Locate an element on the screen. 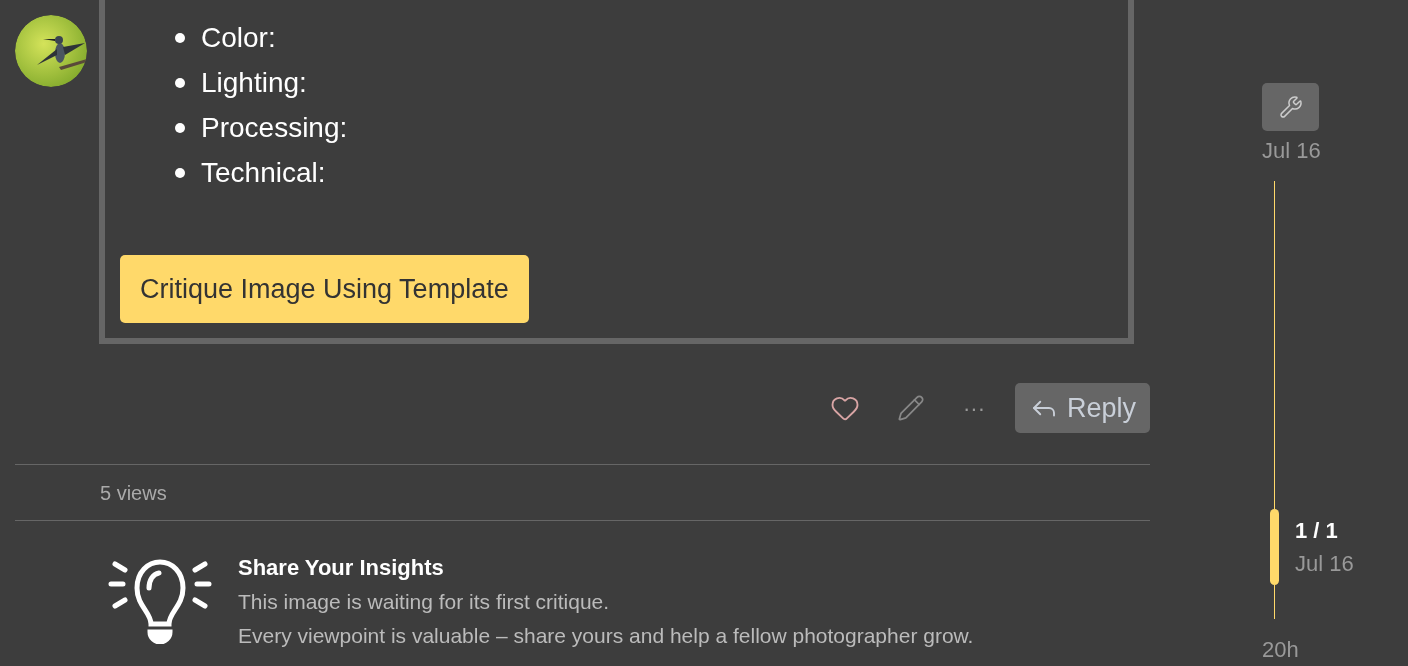  views-count: 5 views is located at coordinates (134, 493).